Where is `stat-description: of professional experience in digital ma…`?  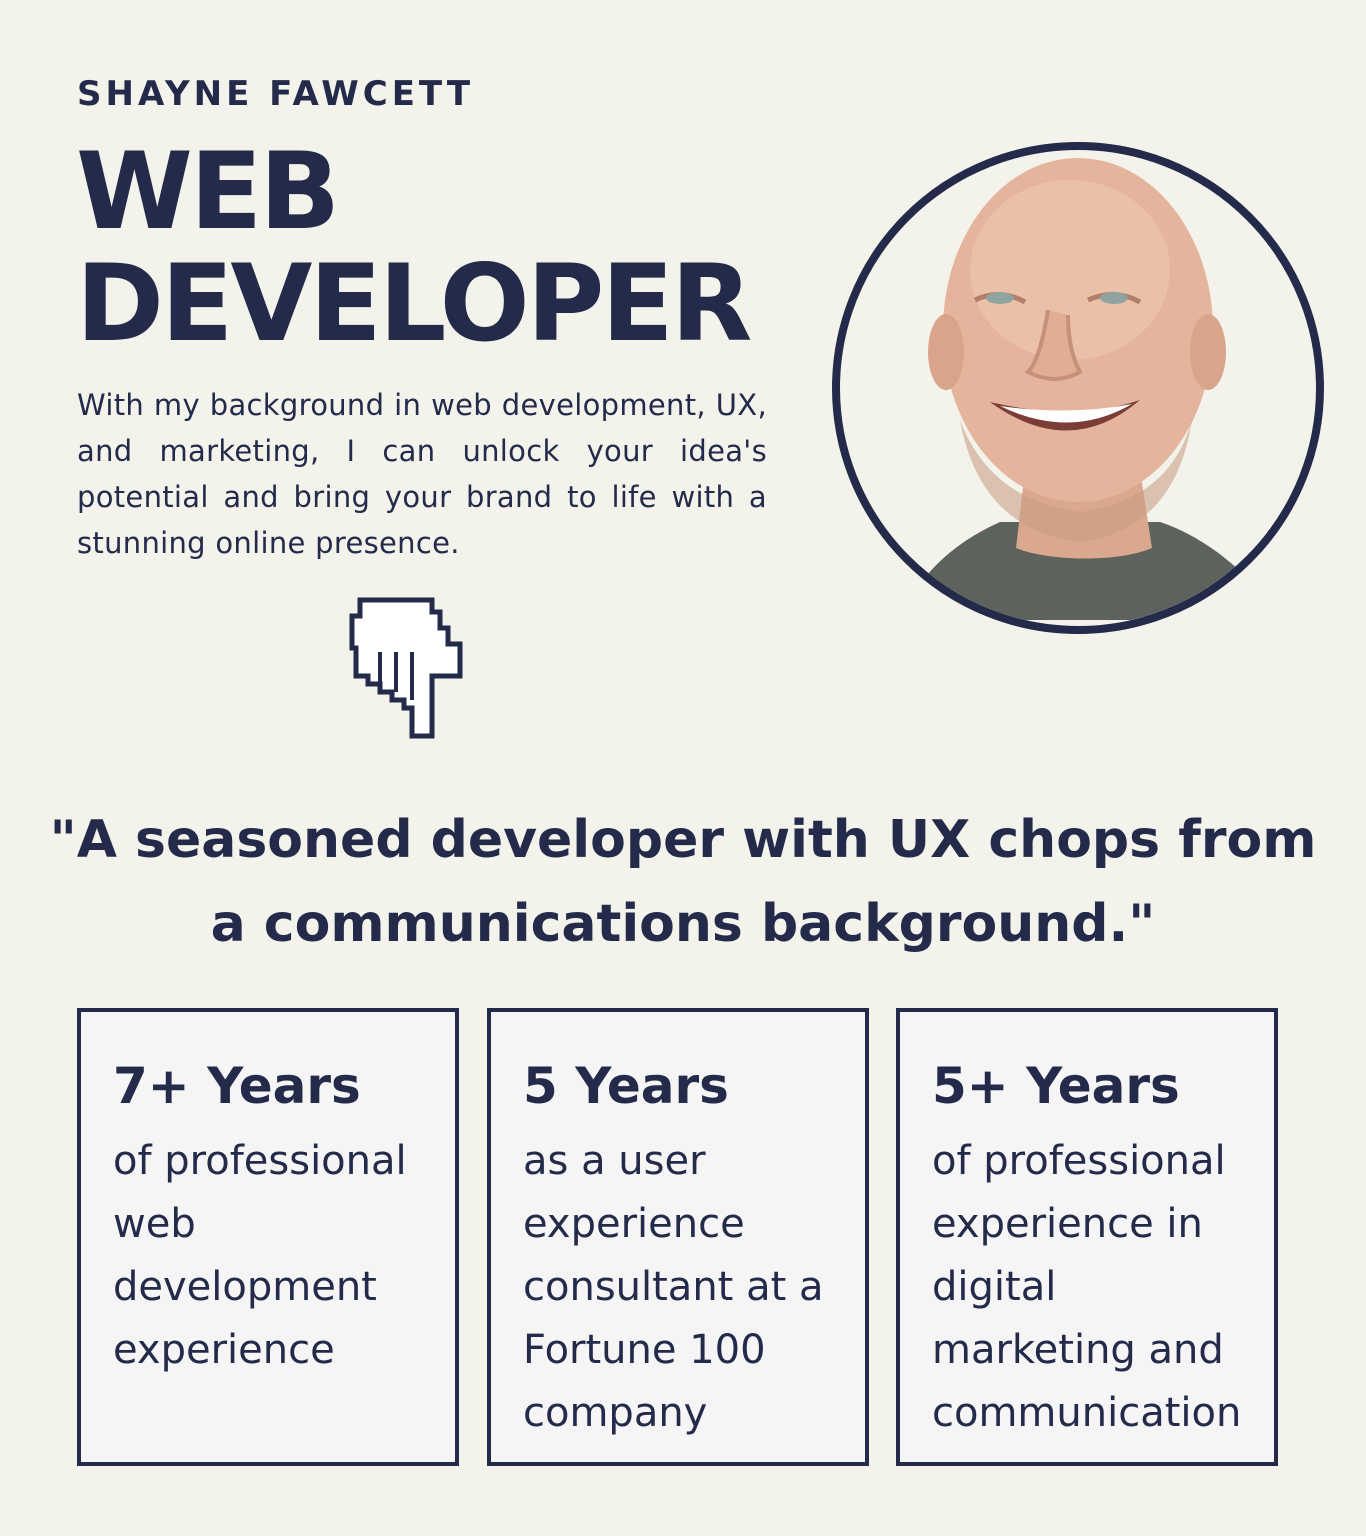
stat-description: of professional experience in digital ma… is located at coordinates (1087, 1287).